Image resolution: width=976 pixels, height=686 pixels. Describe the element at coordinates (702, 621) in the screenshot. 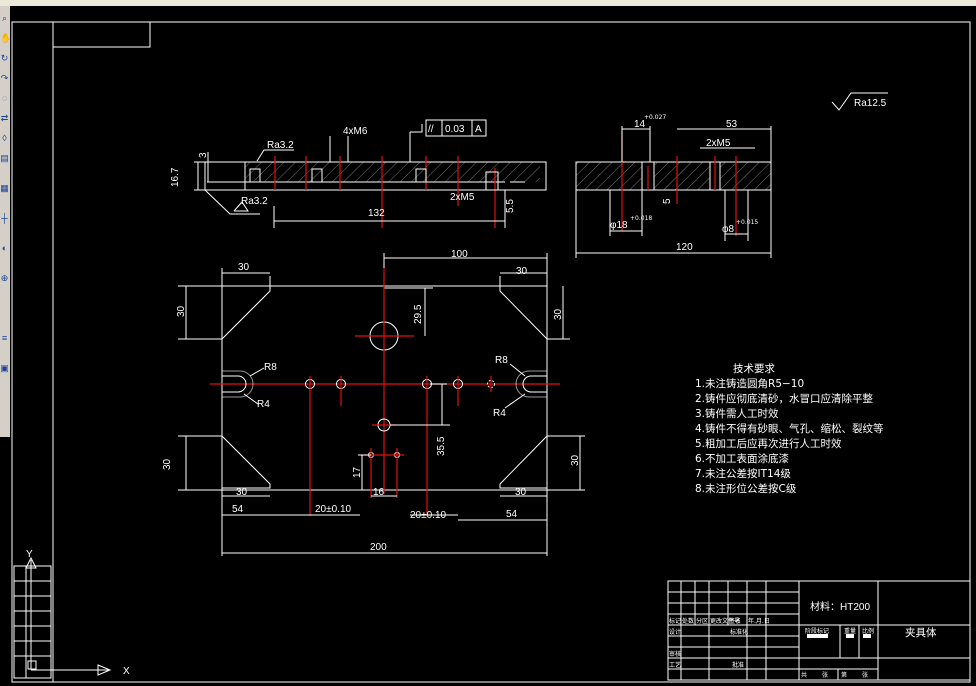

I see `svg-text: 分区` at that location.